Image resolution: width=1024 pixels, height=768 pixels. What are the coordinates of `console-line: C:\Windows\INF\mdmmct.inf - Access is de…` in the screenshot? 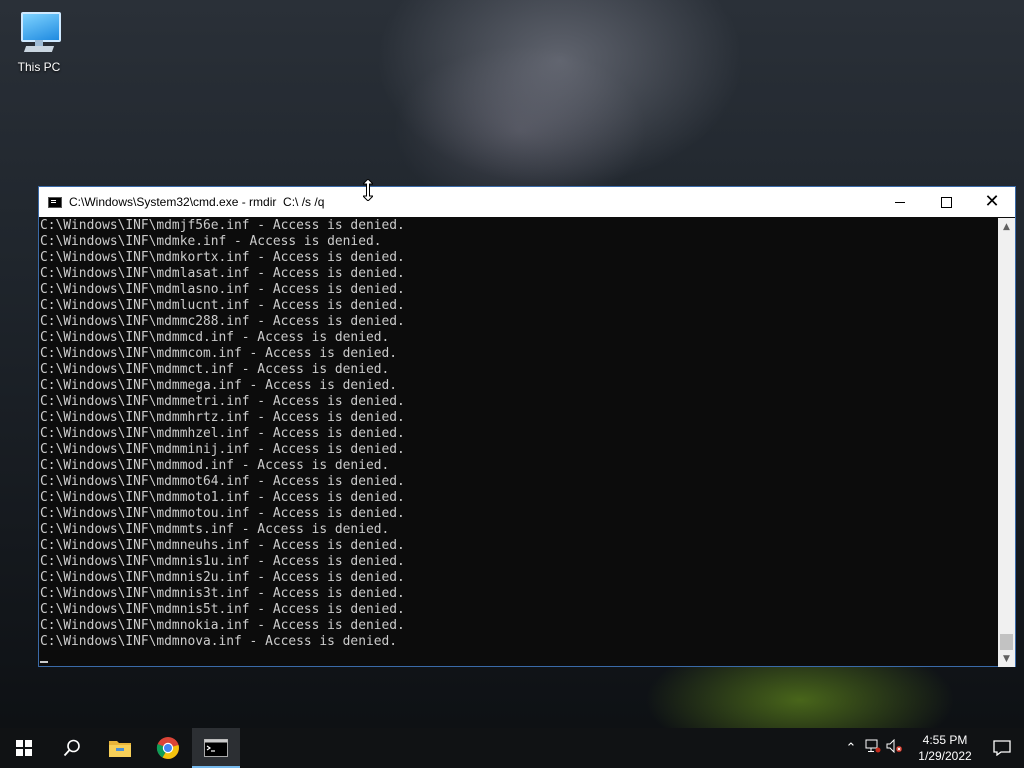 It's located at (215, 369).